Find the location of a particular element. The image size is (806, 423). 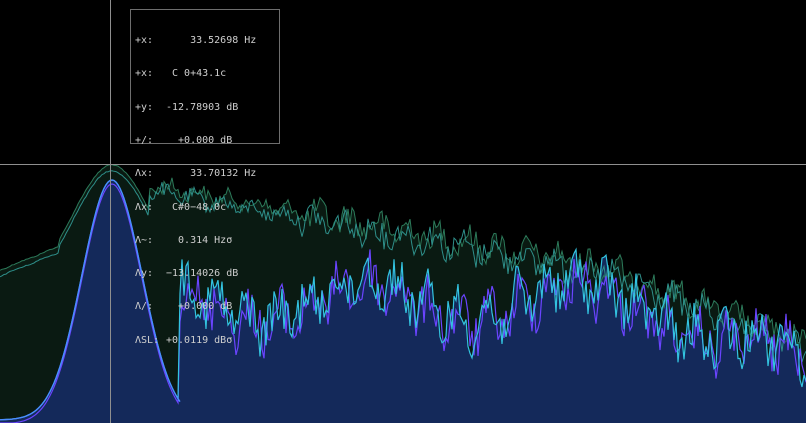

readout-label: +/: is located at coordinates (144, 141).